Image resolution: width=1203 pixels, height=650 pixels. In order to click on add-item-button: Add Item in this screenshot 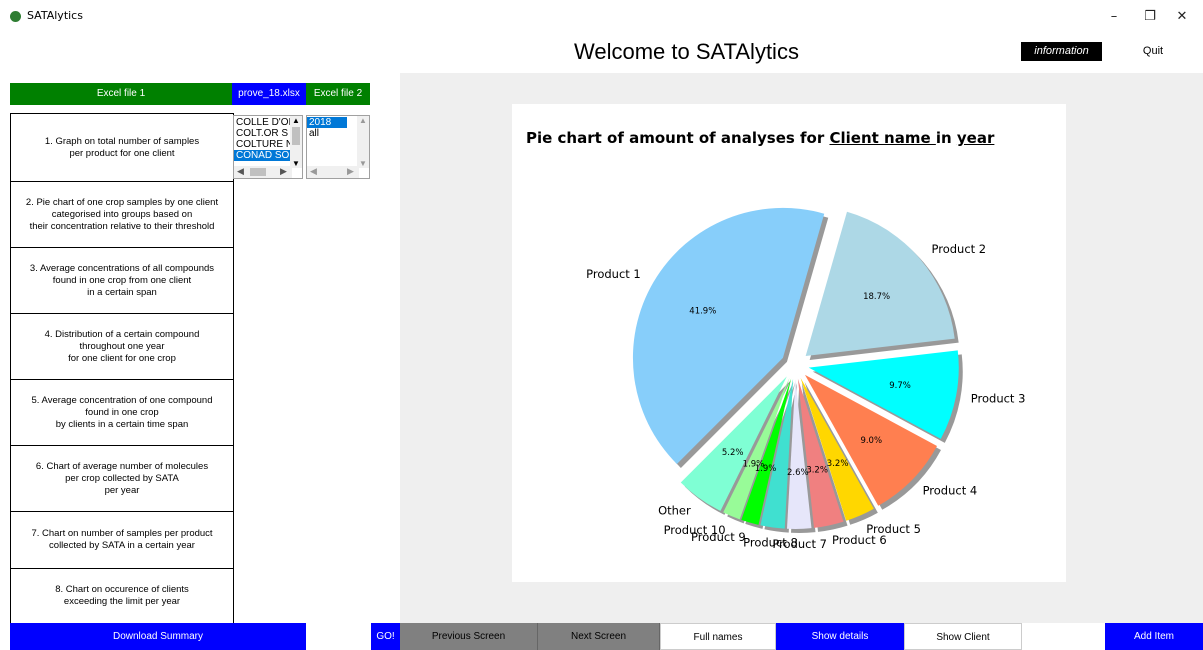, I will do `click(1154, 636)`.